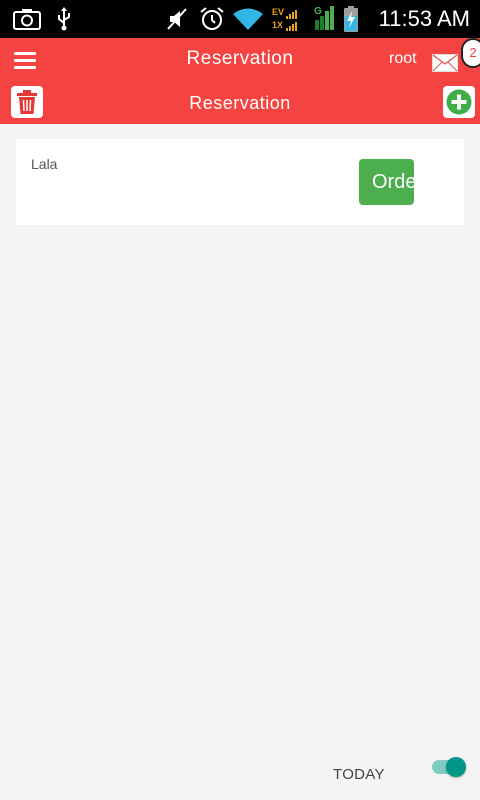 This screenshot has height=800, width=480. I want to click on signal-label: G, so click(318, 11).